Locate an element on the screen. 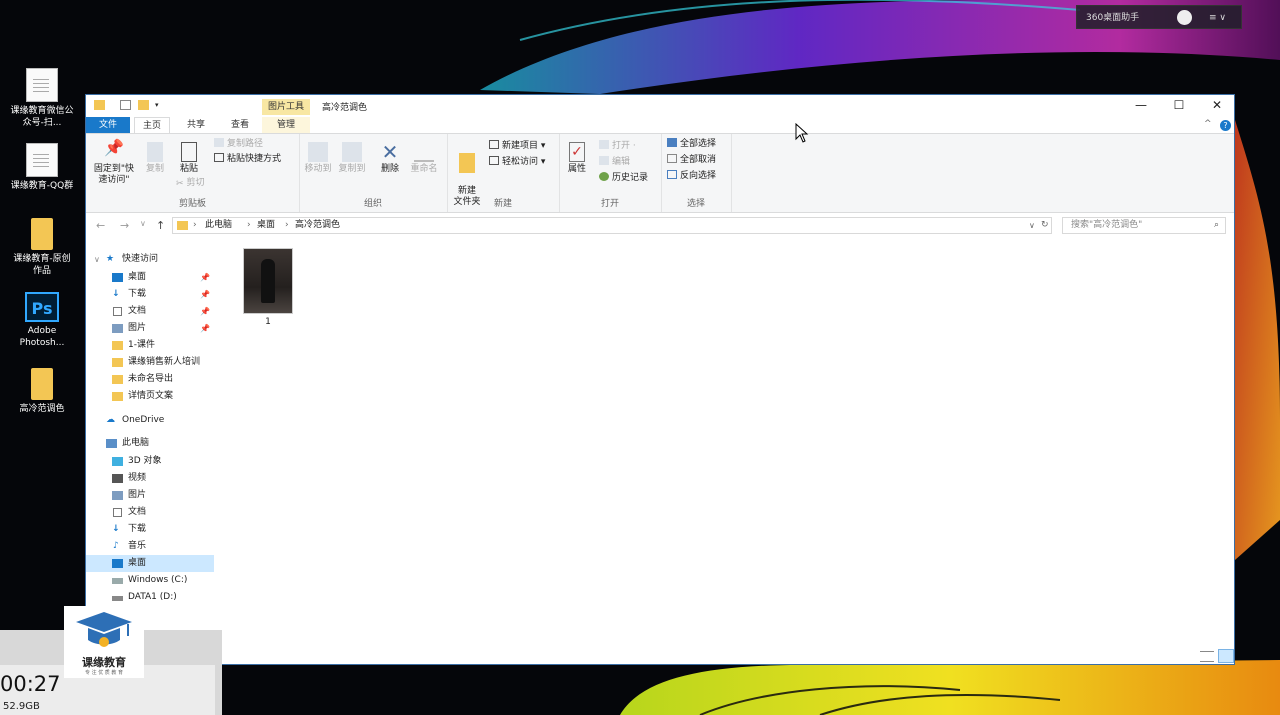 The image size is (1280, 715). tab-manage: 管理 is located at coordinates (286, 125).